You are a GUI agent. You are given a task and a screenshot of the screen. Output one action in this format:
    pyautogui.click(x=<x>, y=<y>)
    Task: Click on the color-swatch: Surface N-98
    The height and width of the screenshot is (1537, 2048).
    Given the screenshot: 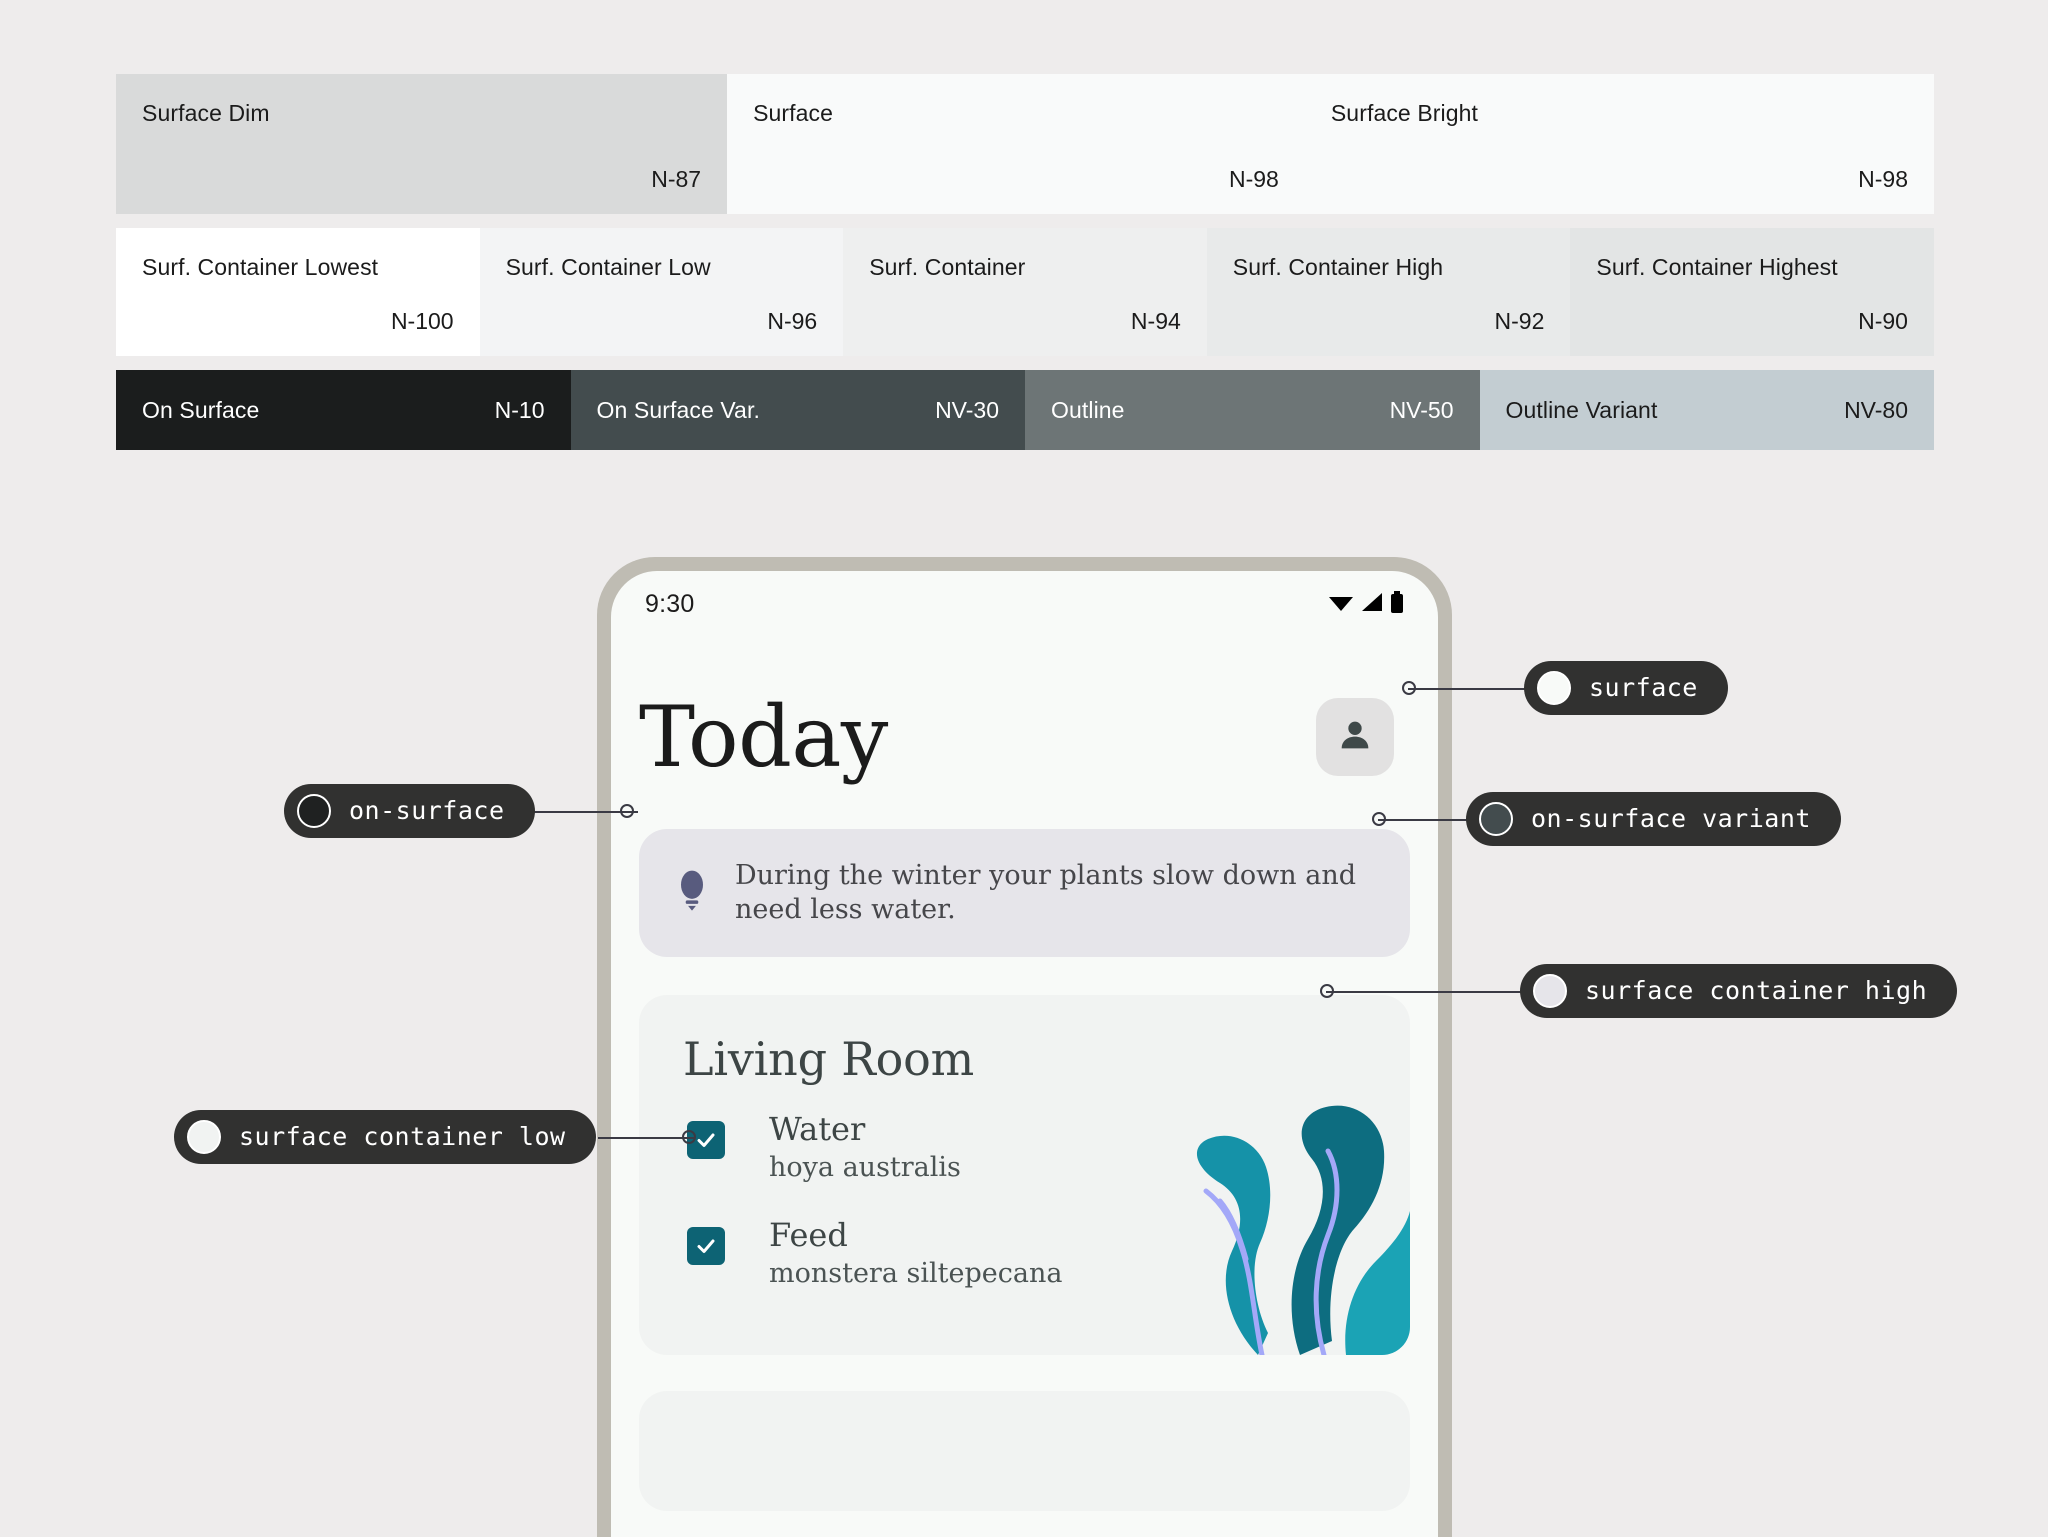 What is the action you would take?
    pyautogui.click(x=1016, y=144)
    